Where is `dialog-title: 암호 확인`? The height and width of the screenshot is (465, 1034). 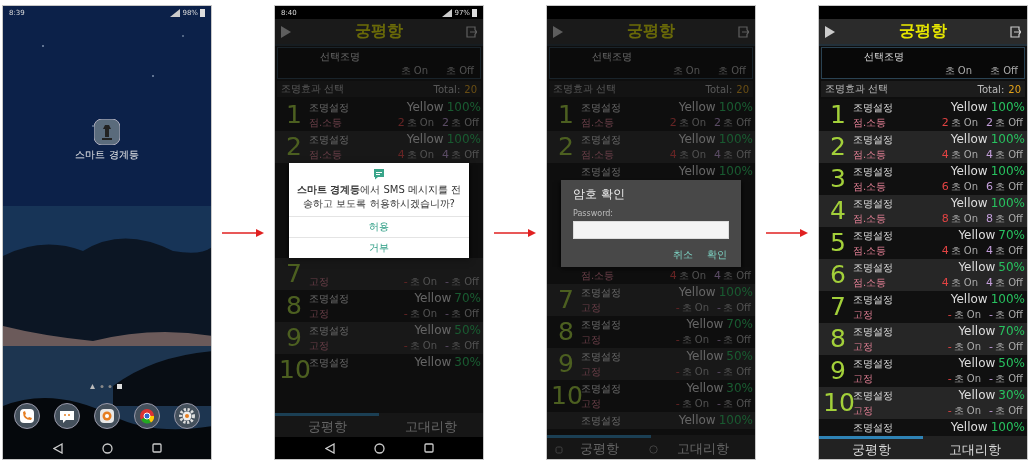 dialog-title: 암호 확인 is located at coordinates (599, 194).